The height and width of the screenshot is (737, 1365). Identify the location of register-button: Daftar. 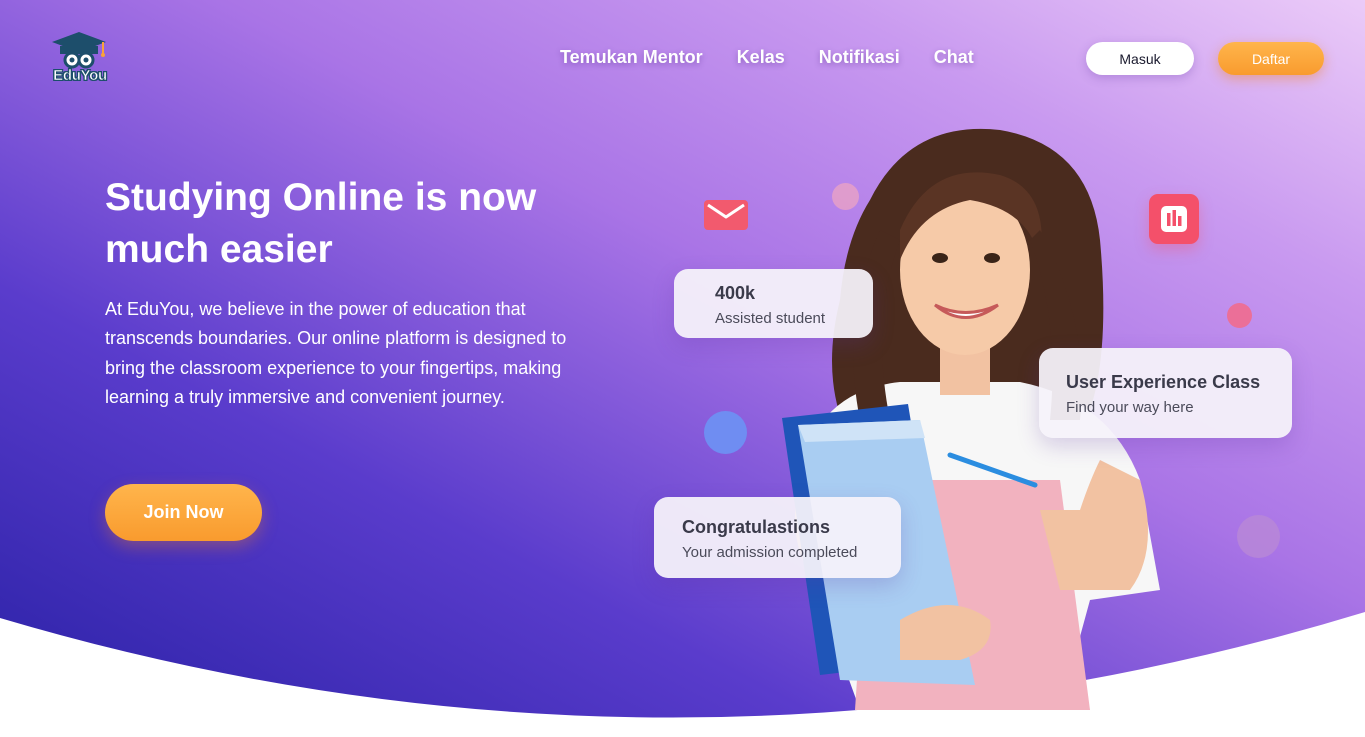
(1271, 58).